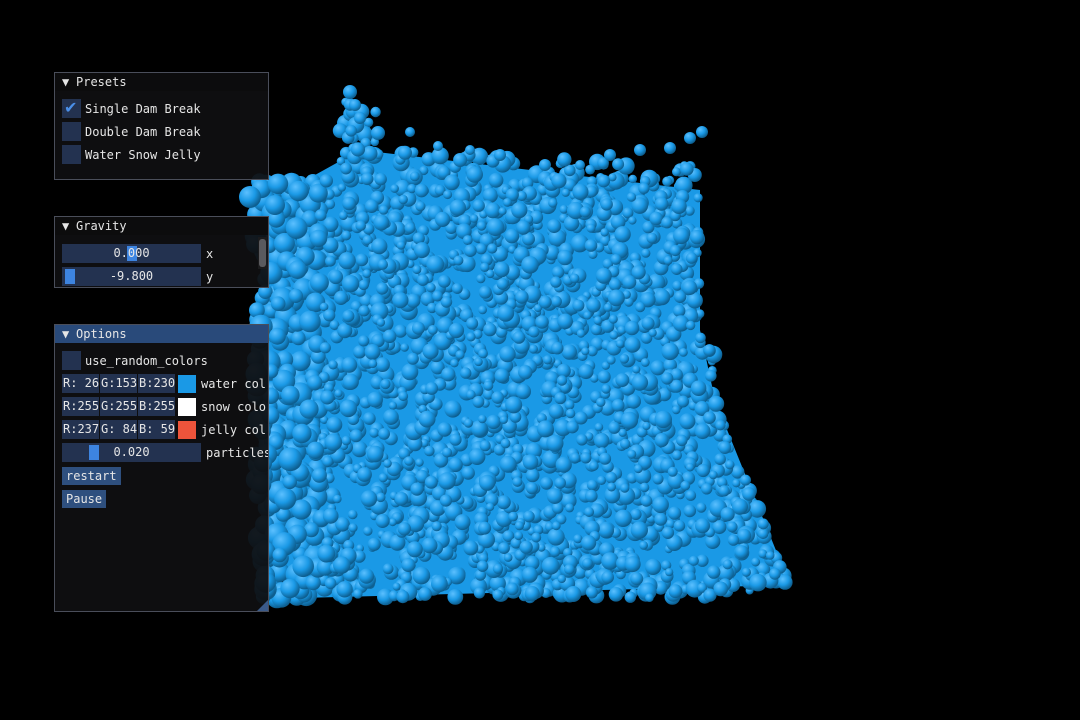 The image size is (1080, 720). I want to click on snow-color-swatch, so click(187, 406).